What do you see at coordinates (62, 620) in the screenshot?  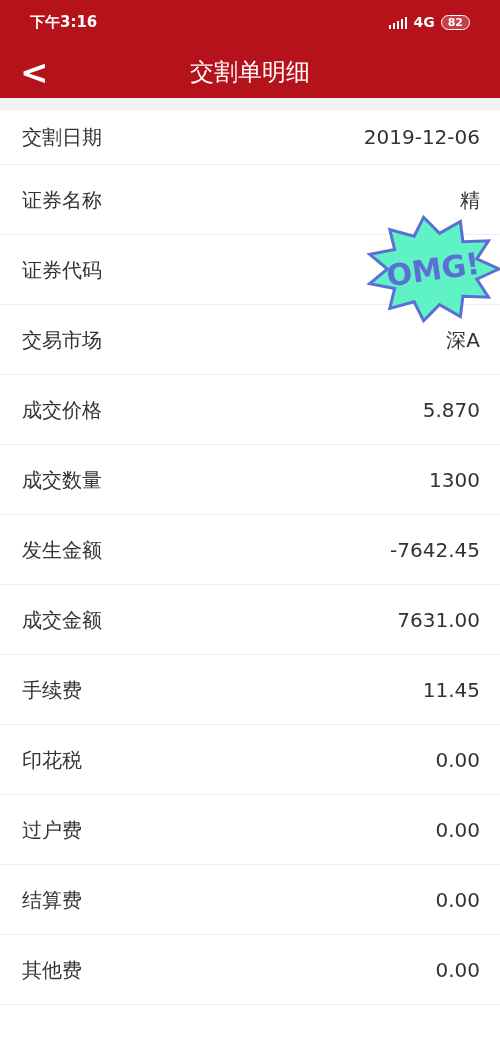 I see `field-label: 成交金额` at bounding box center [62, 620].